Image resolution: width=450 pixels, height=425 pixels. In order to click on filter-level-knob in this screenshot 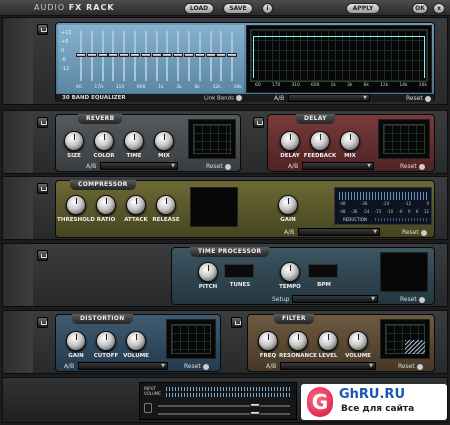, I will do `click(328, 341)`.